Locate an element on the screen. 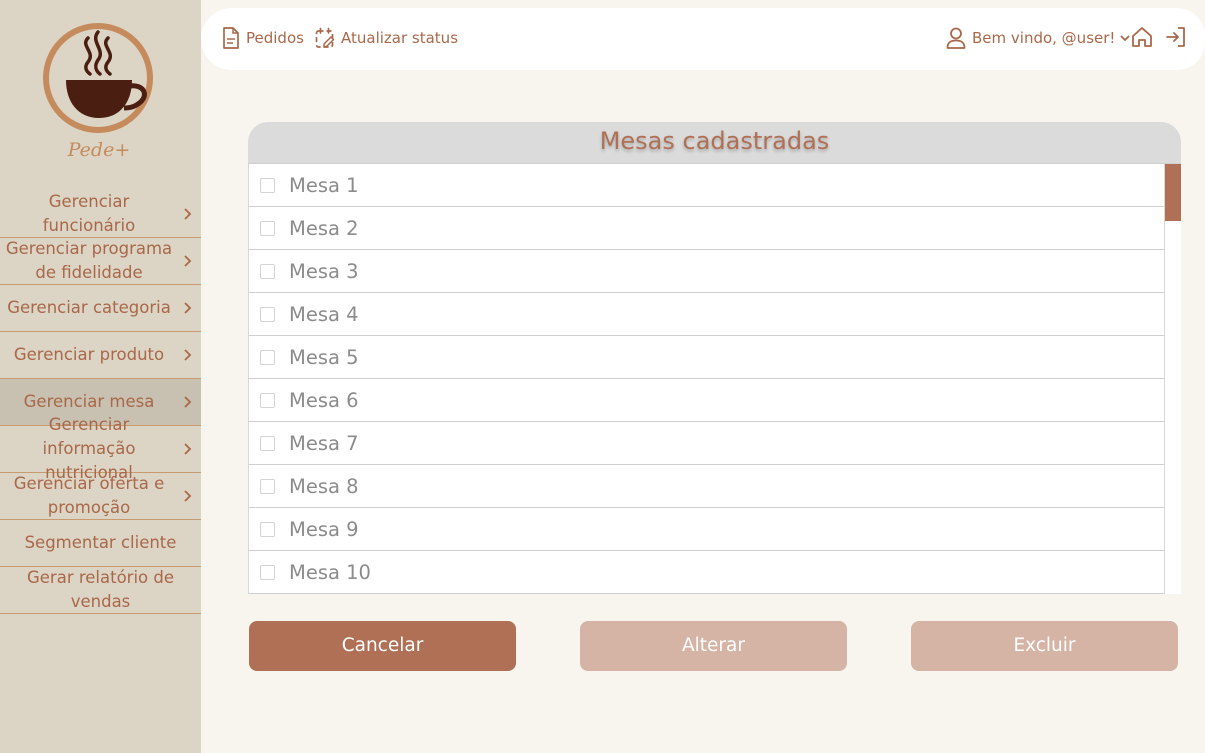 Image resolution: width=1205 pixels, height=753 pixels. sidebar-item-label: Gerenciar funcionário is located at coordinates (89, 213).